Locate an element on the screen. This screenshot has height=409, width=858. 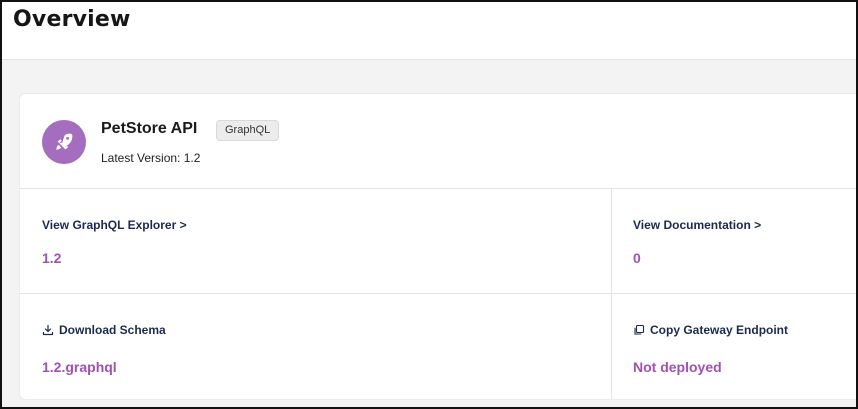
rocket-icon is located at coordinates (64, 141).